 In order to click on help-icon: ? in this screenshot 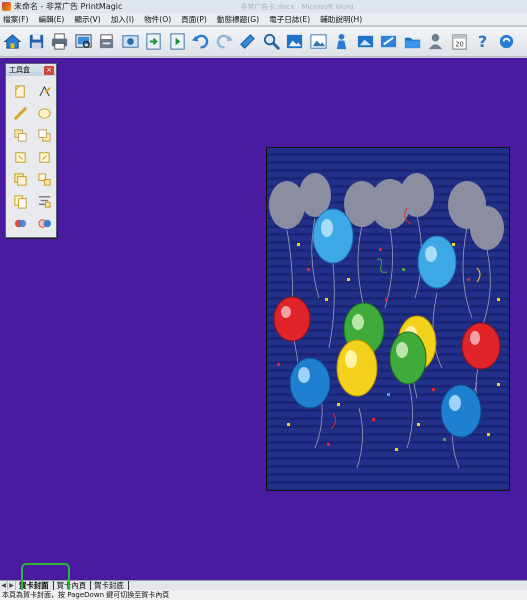, I will do `click(482, 41)`.